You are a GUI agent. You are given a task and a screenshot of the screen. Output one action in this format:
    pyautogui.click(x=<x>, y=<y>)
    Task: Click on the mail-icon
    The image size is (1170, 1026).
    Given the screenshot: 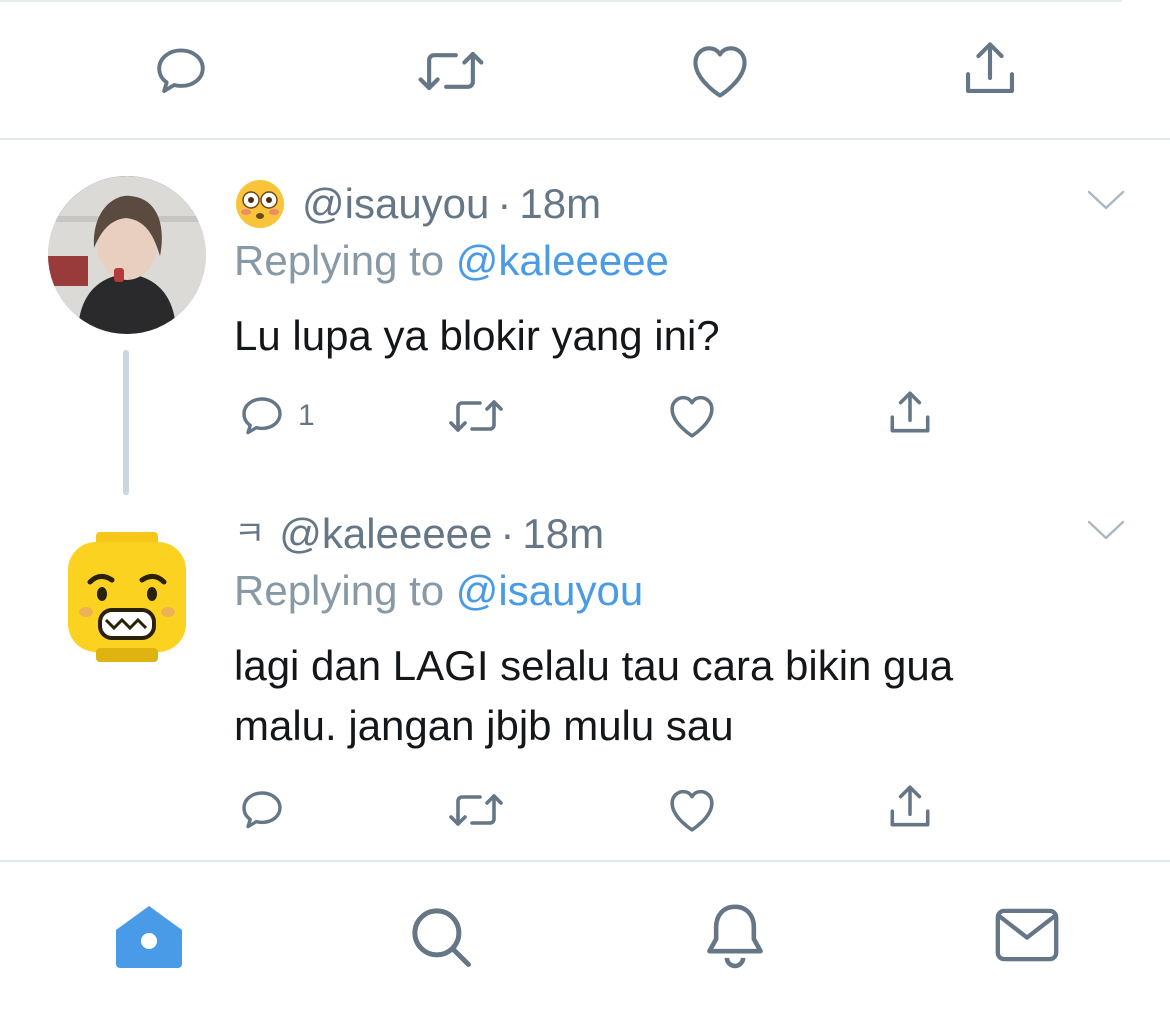 What is the action you would take?
    pyautogui.click(x=1027, y=935)
    